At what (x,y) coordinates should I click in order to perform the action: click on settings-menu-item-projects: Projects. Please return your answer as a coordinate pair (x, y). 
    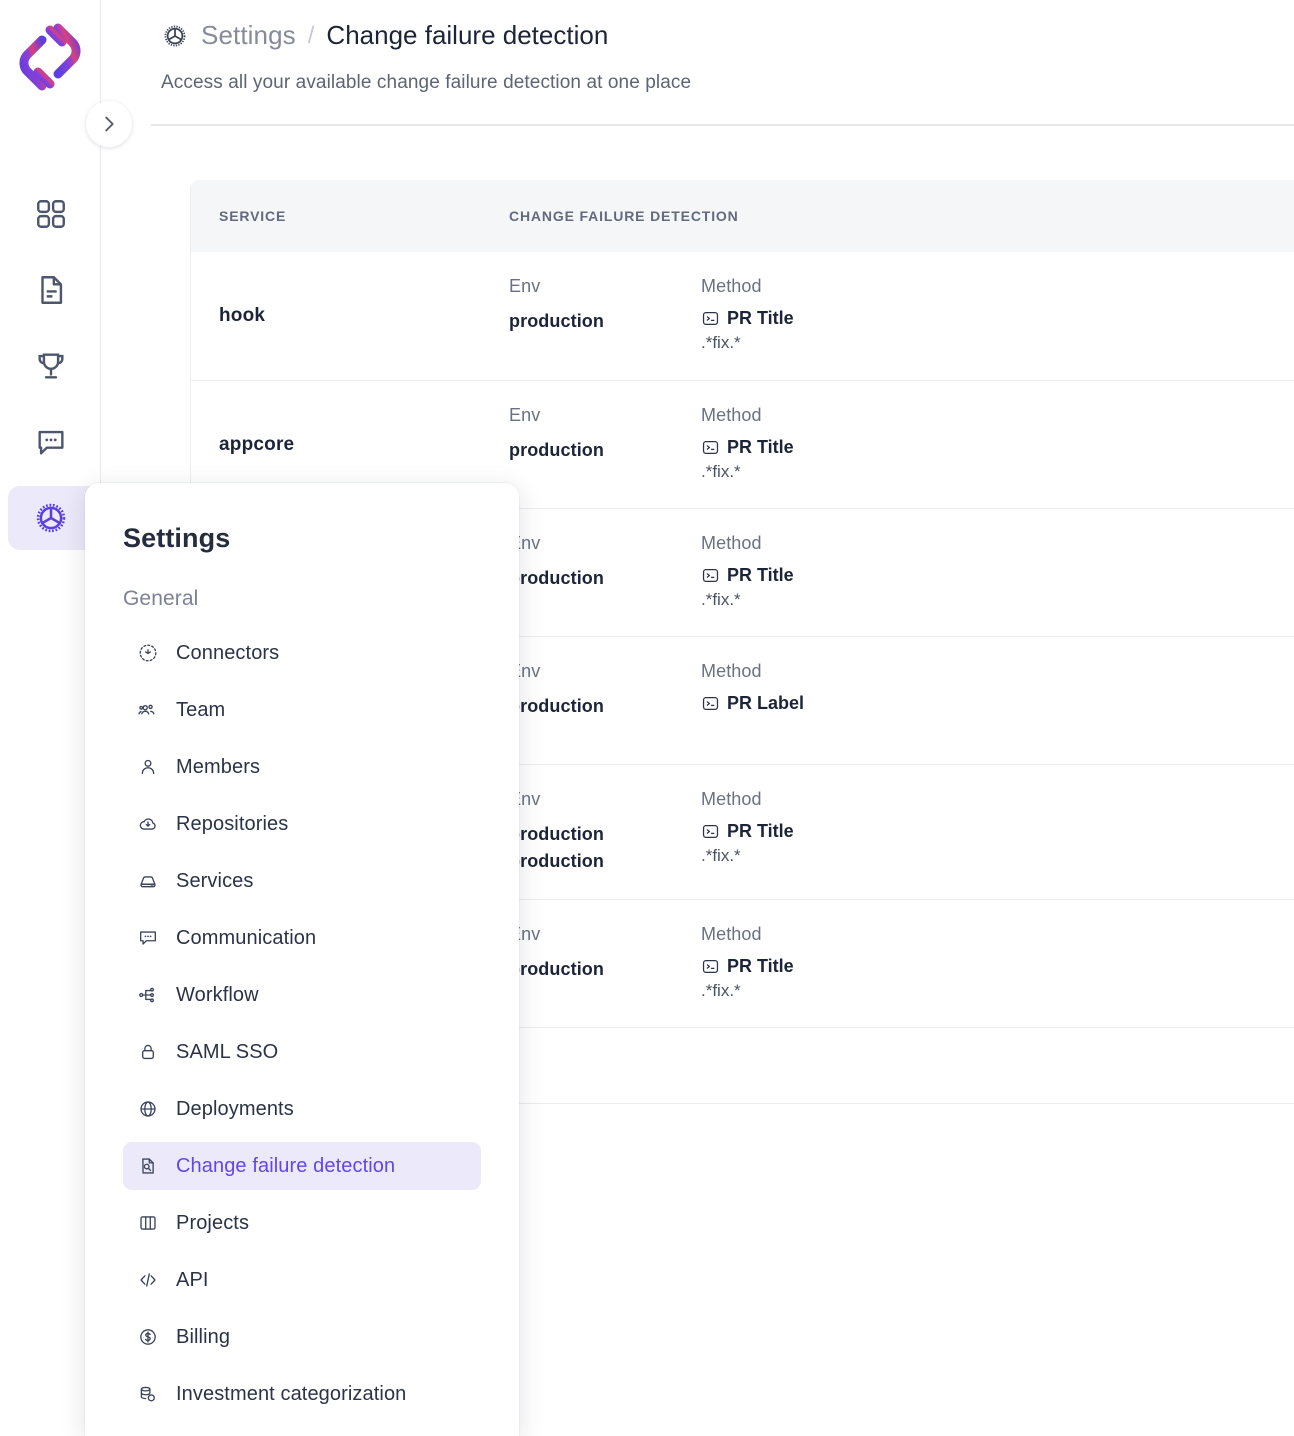
    Looking at the image, I should click on (302, 1223).